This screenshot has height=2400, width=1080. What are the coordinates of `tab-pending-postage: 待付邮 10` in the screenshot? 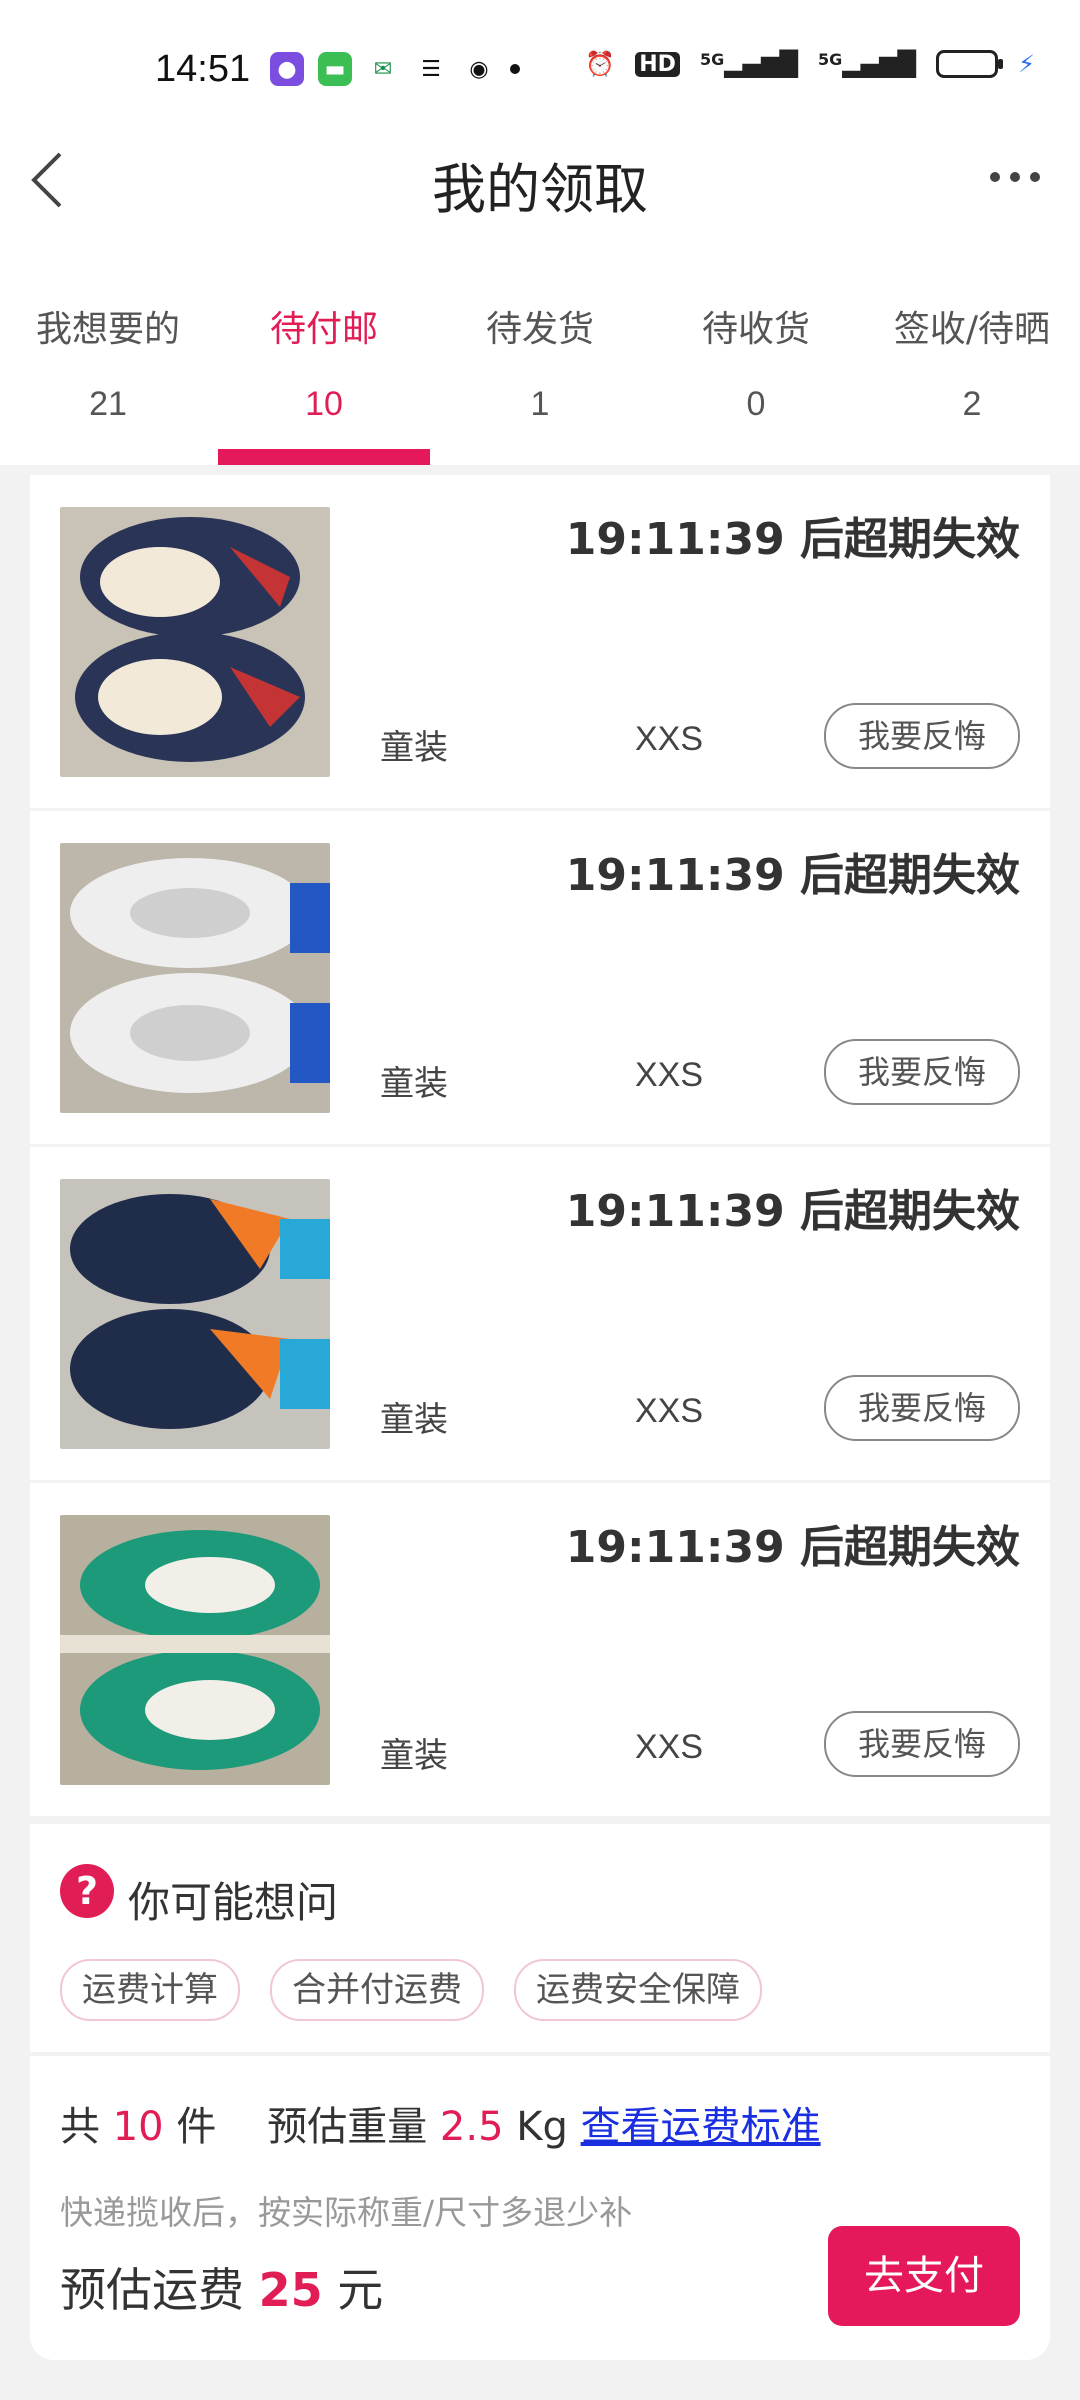 It's located at (324, 372).